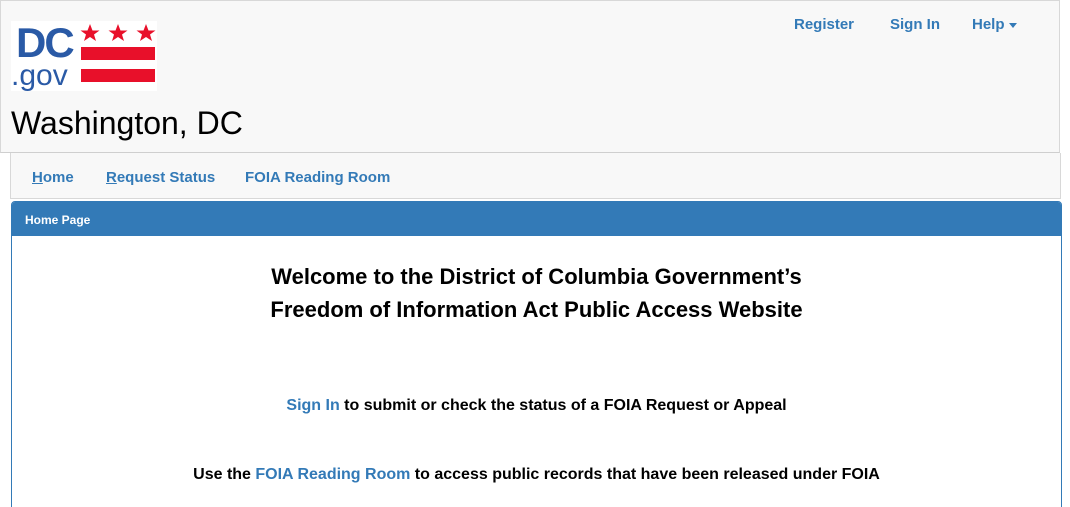 The height and width of the screenshot is (507, 1070). What do you see at coordinates (166, 177) in the screenshot?
I see `nav-request-label: equest Status` at bounding box center [166, 177].